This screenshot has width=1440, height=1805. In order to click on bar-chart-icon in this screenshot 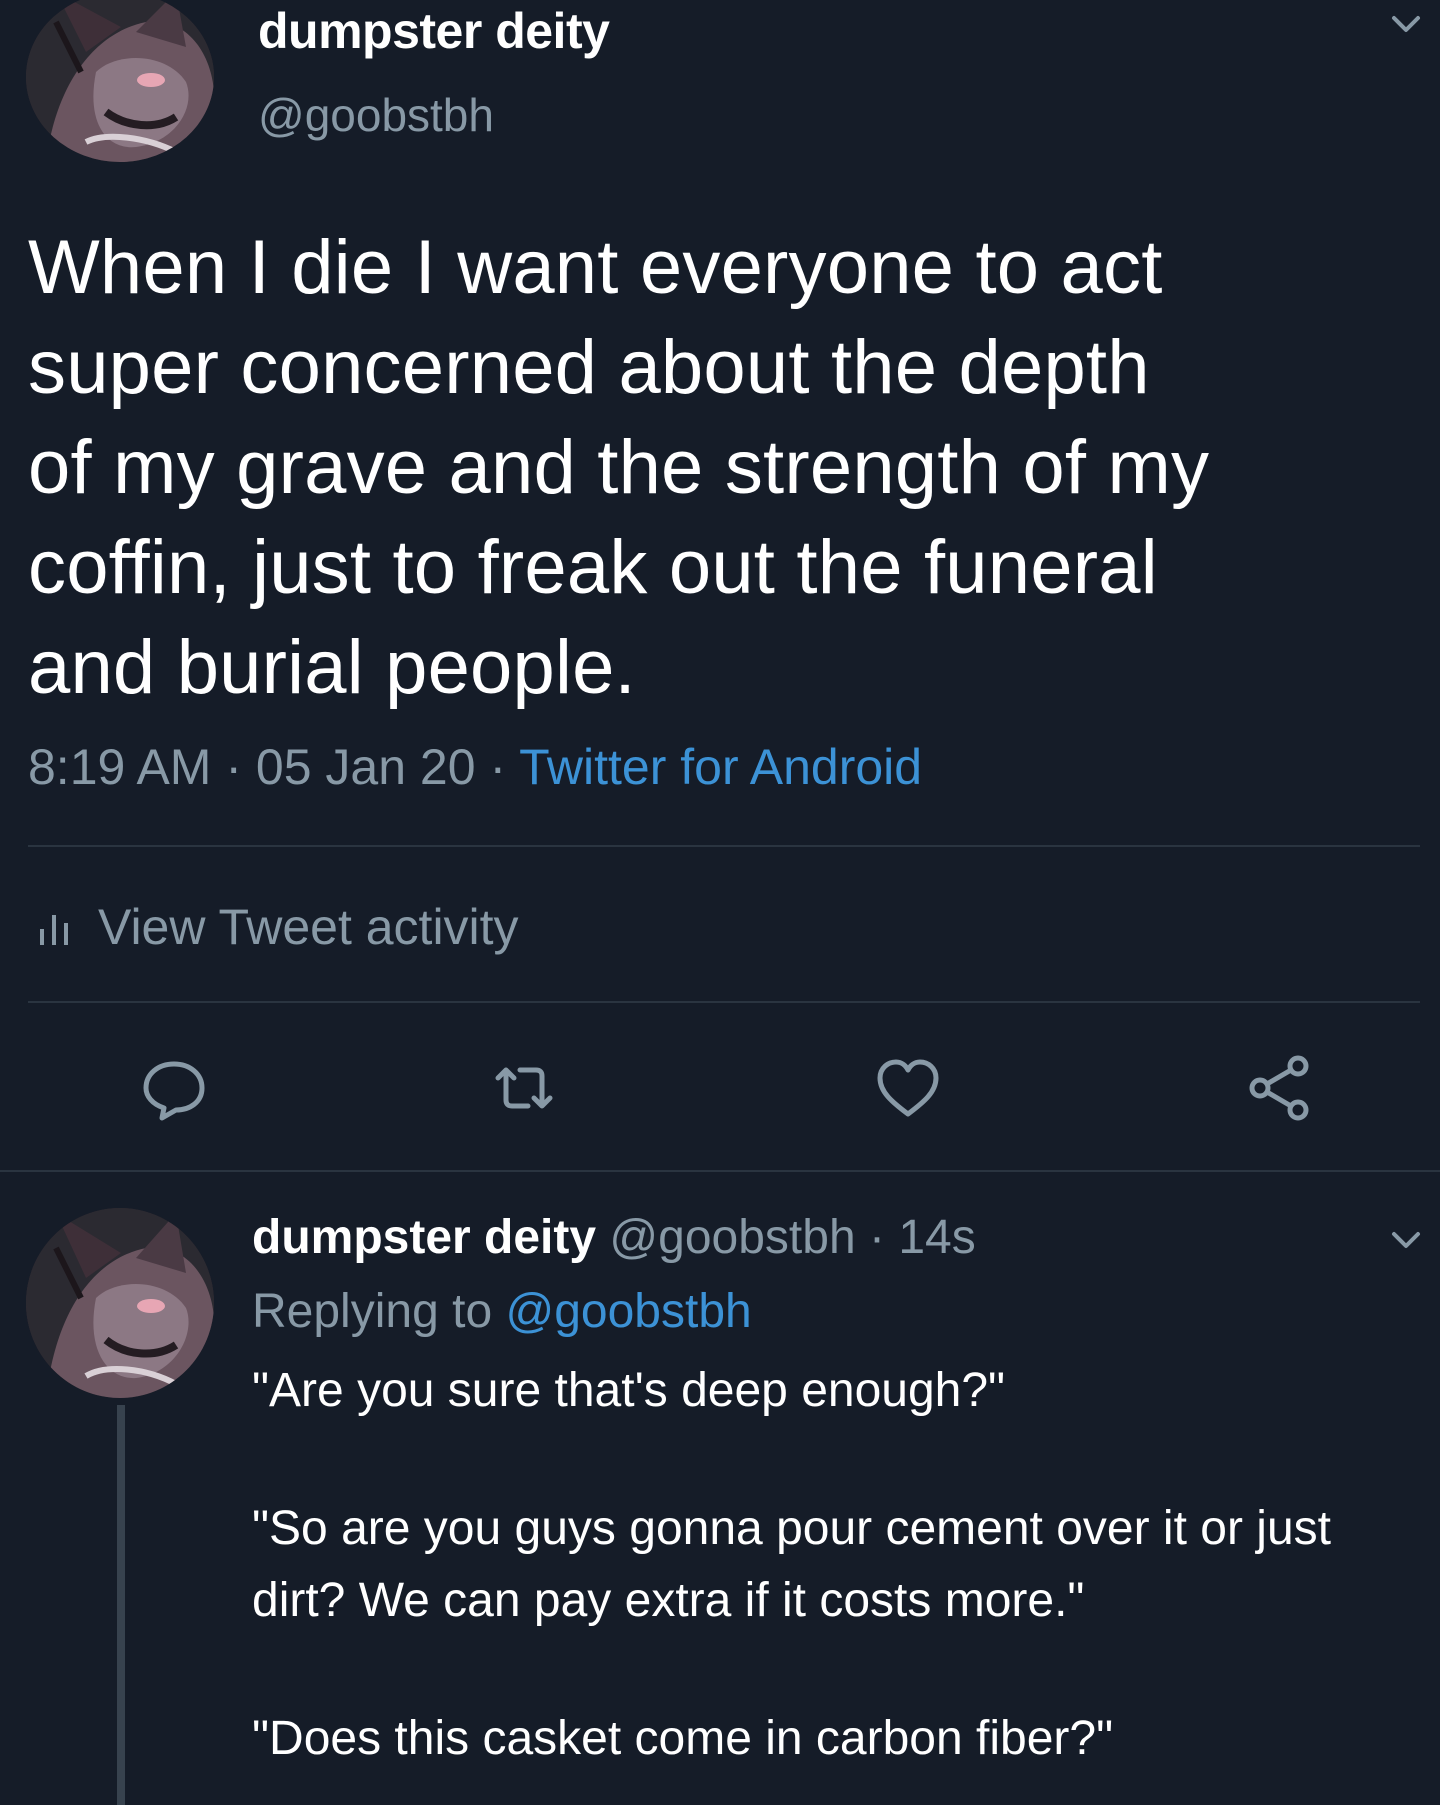, I will do `click(54, 930)`.